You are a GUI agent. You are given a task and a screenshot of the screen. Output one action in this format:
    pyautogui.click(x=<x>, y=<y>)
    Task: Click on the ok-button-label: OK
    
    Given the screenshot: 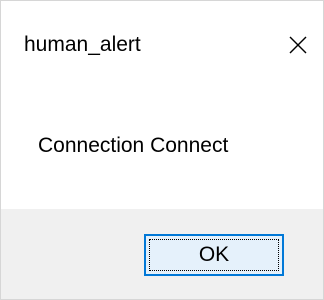 What is the action you would take?
    pyautogui.click(x=214, y=254)
    